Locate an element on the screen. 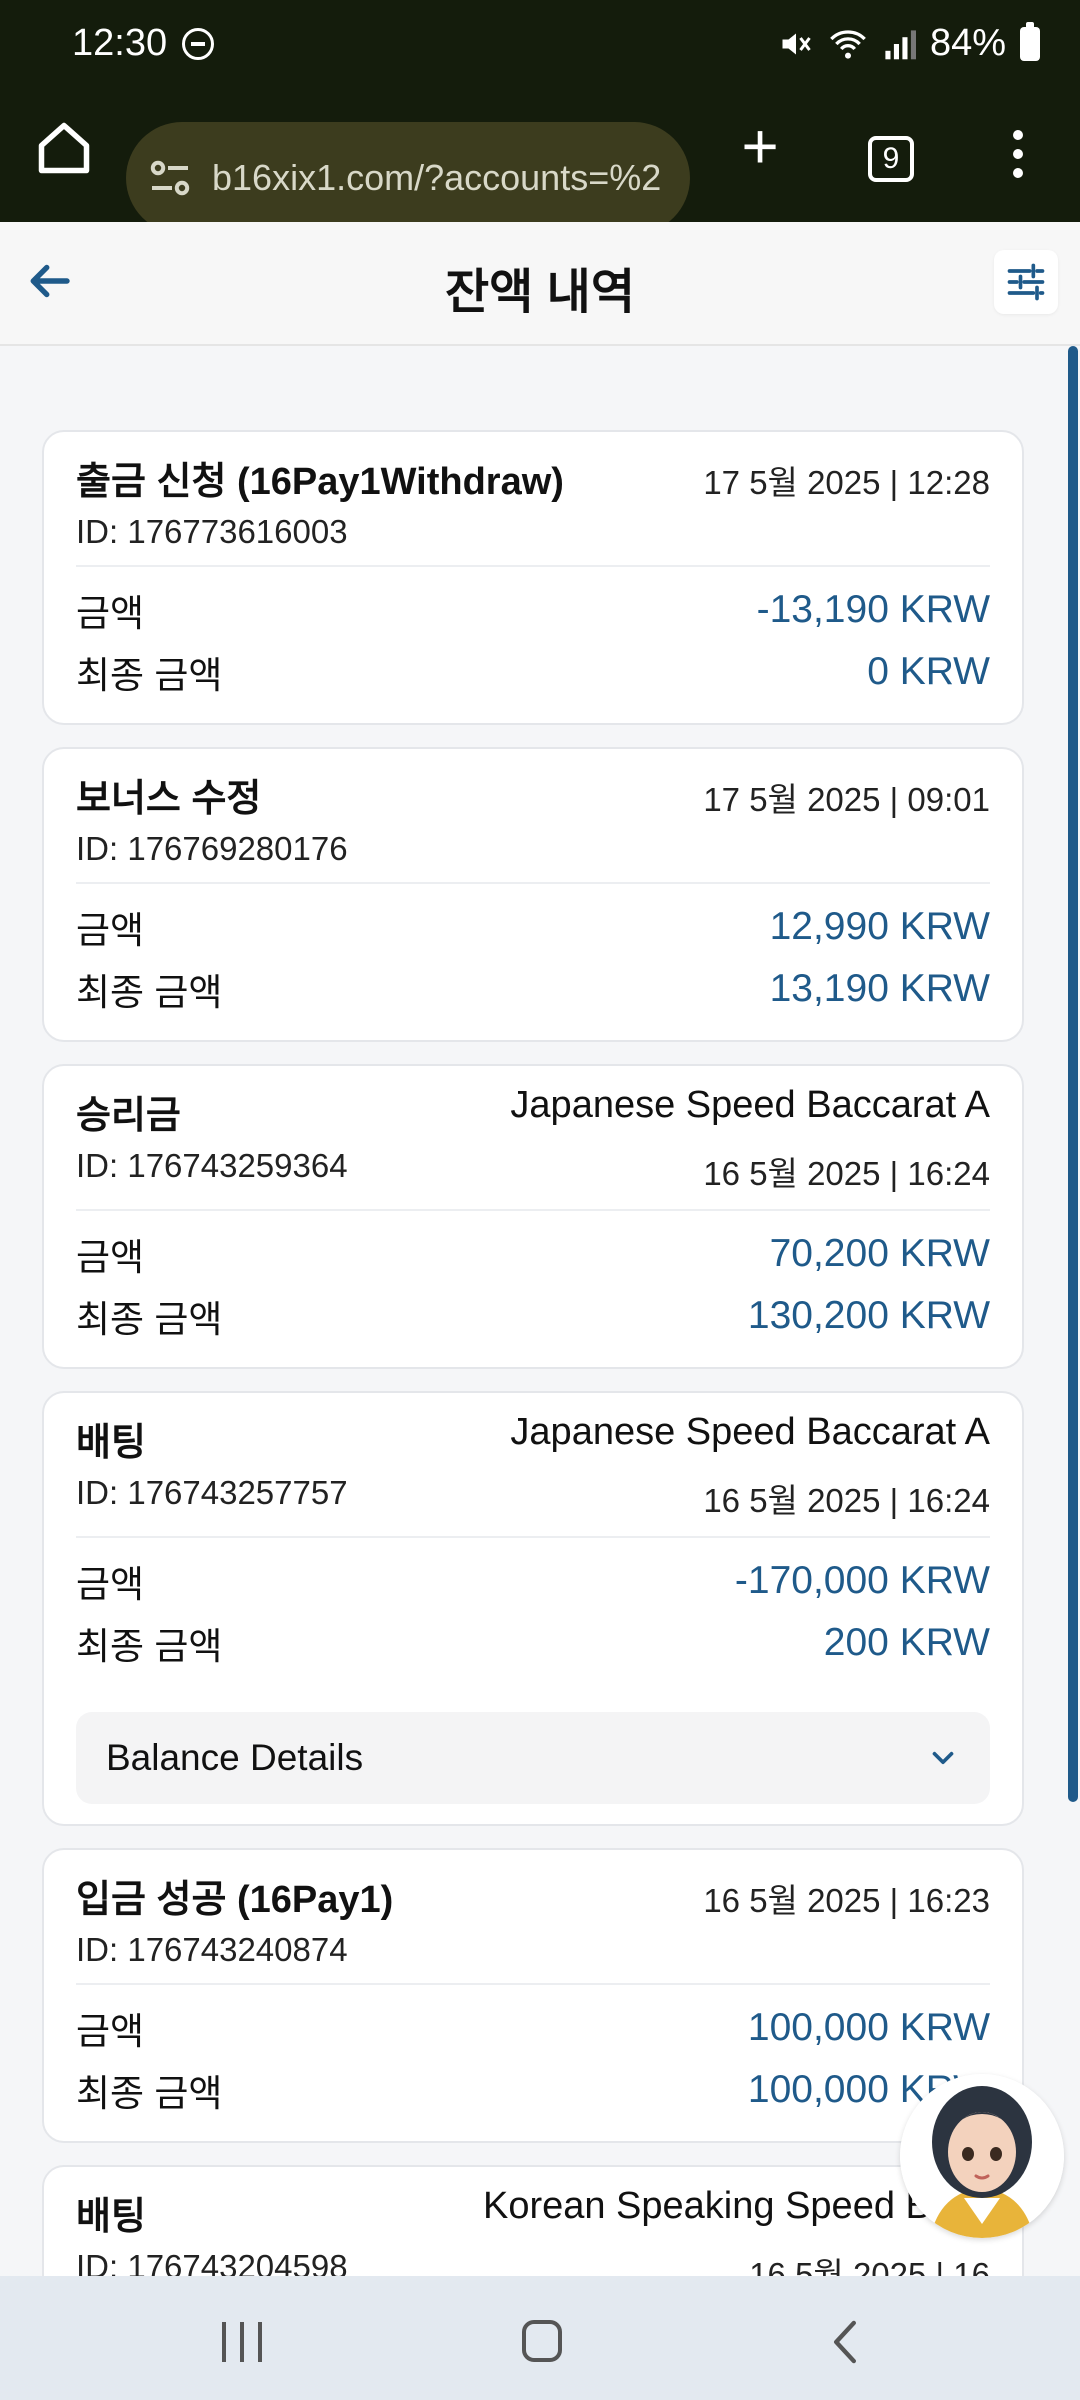  balance-details-toggle: Balance Details is located at coordinates (533, 1758).